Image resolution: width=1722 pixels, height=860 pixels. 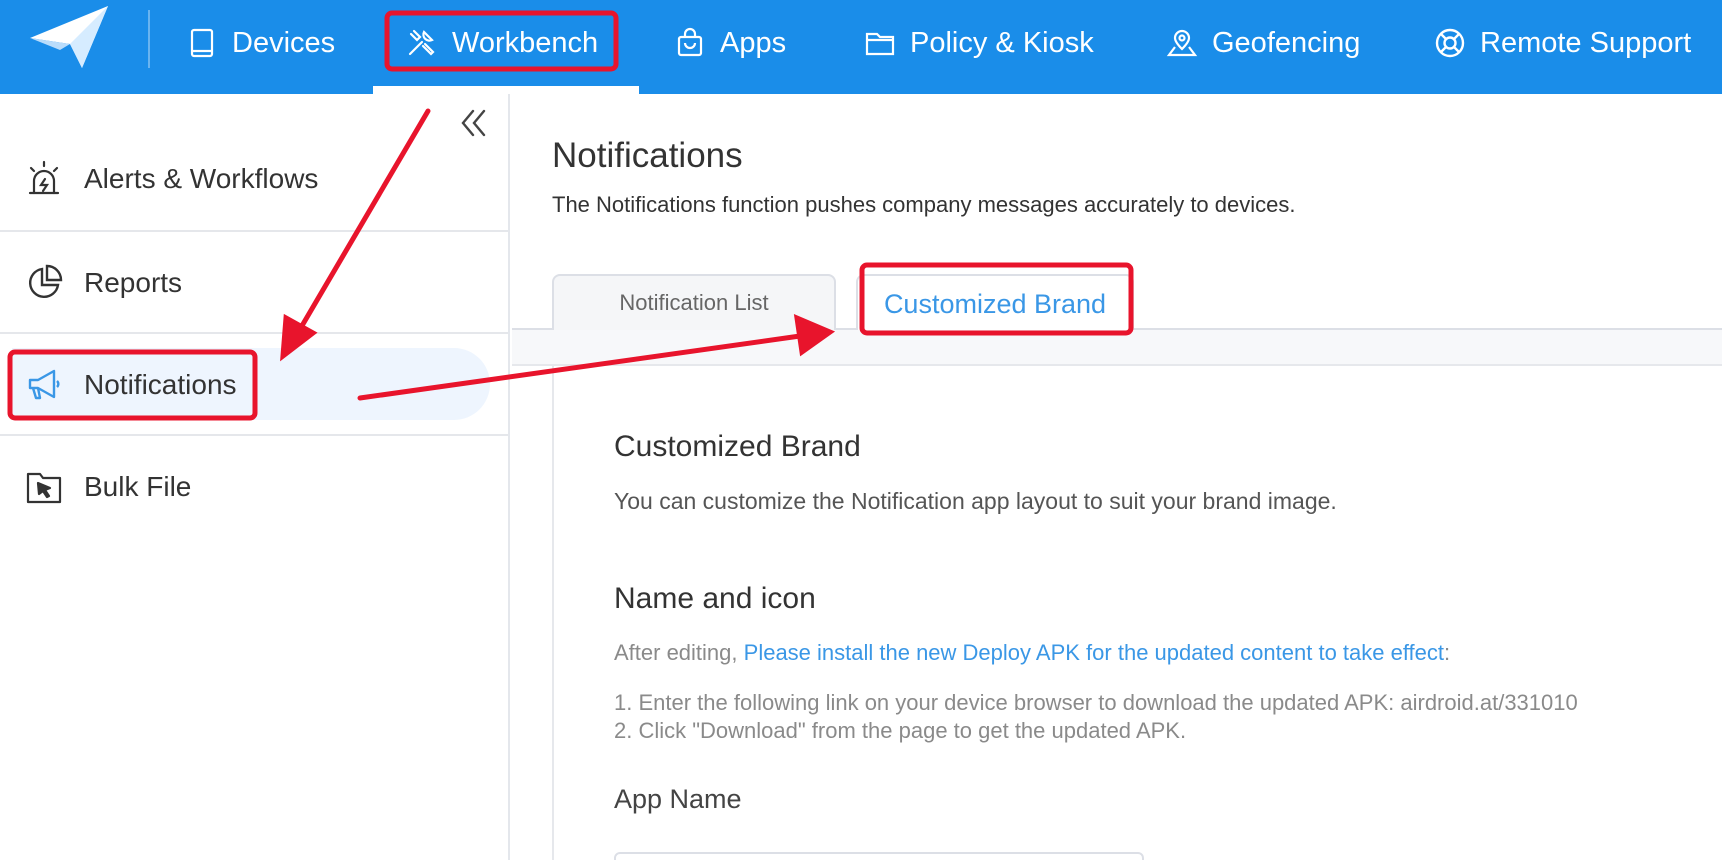 I want to click on content-header-strip, so click(x=1117, y=348).